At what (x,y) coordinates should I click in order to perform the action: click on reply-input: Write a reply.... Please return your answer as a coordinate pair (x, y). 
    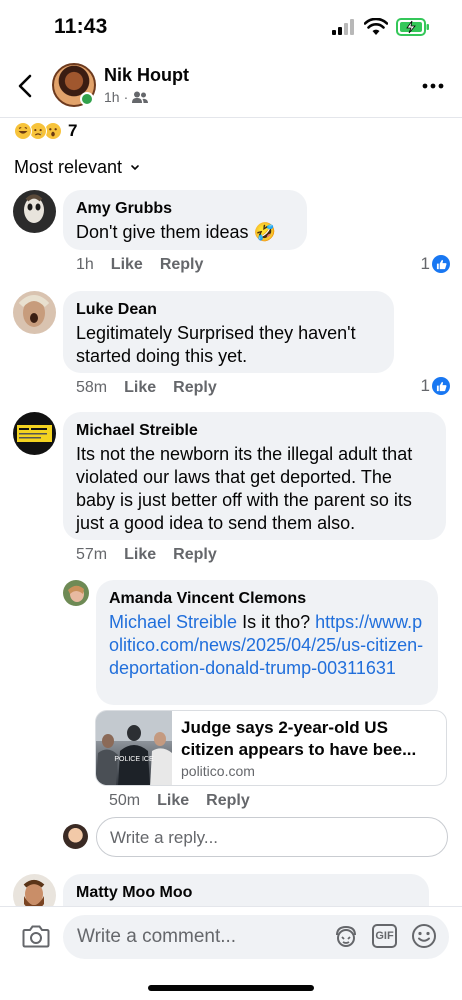
    Looking at the image, I should click on (272, 837).